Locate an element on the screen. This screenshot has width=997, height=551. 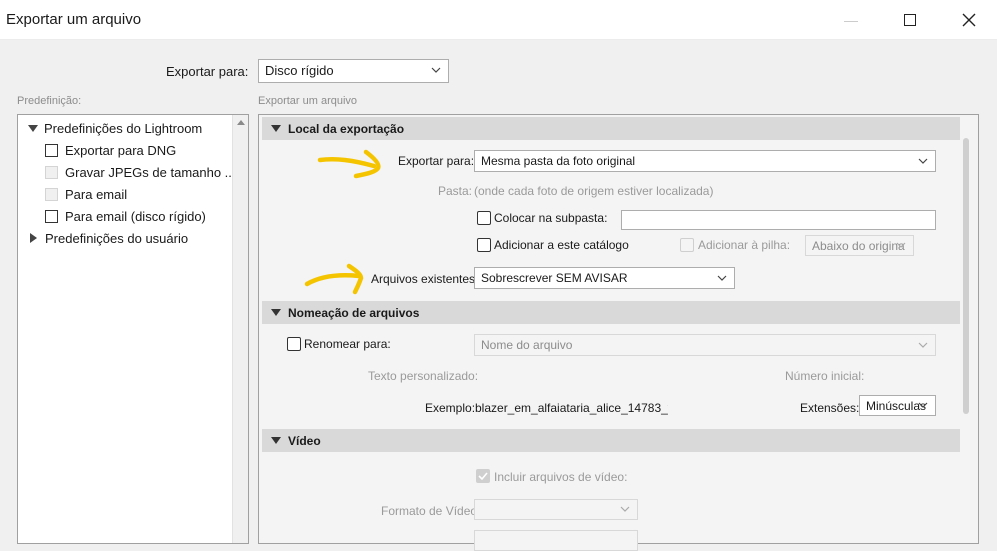
location-export-to-select: Mesma pasta da foto original is located at coordinates (705, 161).